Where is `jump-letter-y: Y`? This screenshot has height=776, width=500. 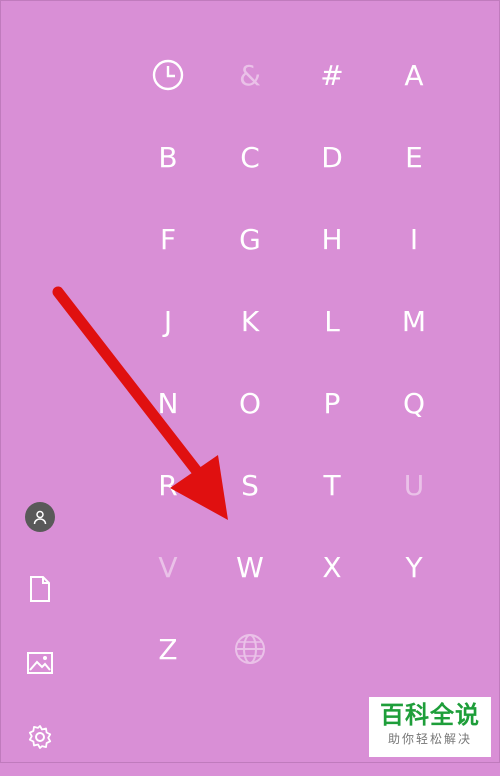
jump-letter-y: Y is located at coordinates (414, 567).